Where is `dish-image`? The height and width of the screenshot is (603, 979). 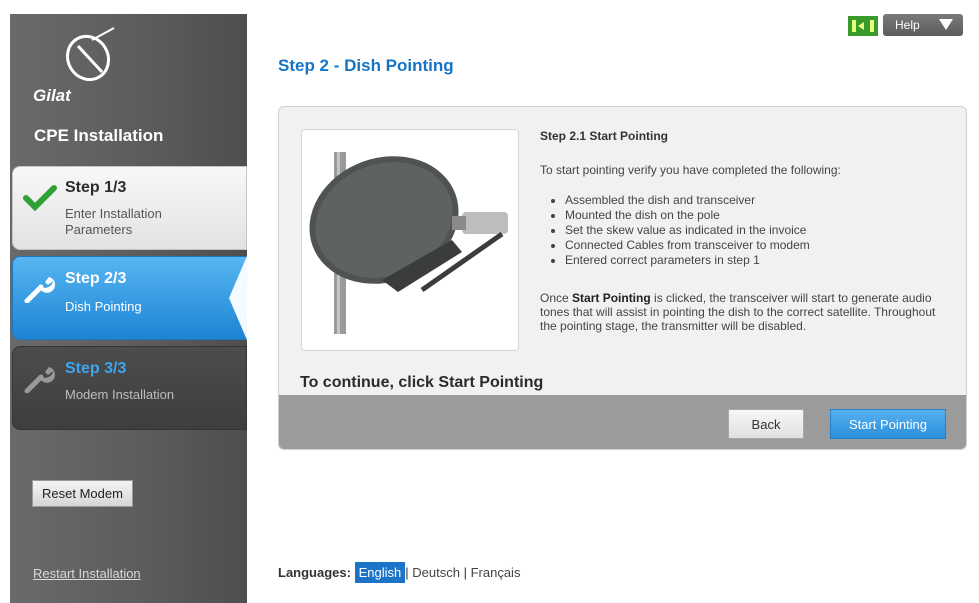 dish-image is located at coordinates (410, 240).